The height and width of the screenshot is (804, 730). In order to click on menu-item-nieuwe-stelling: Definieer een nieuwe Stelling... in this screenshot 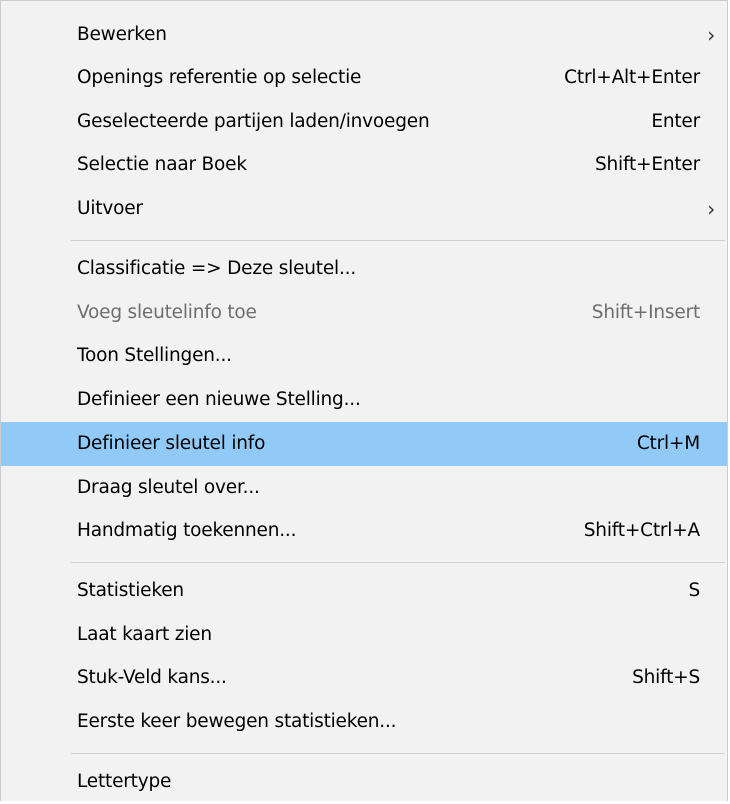, I will do `click(364, 400)`.